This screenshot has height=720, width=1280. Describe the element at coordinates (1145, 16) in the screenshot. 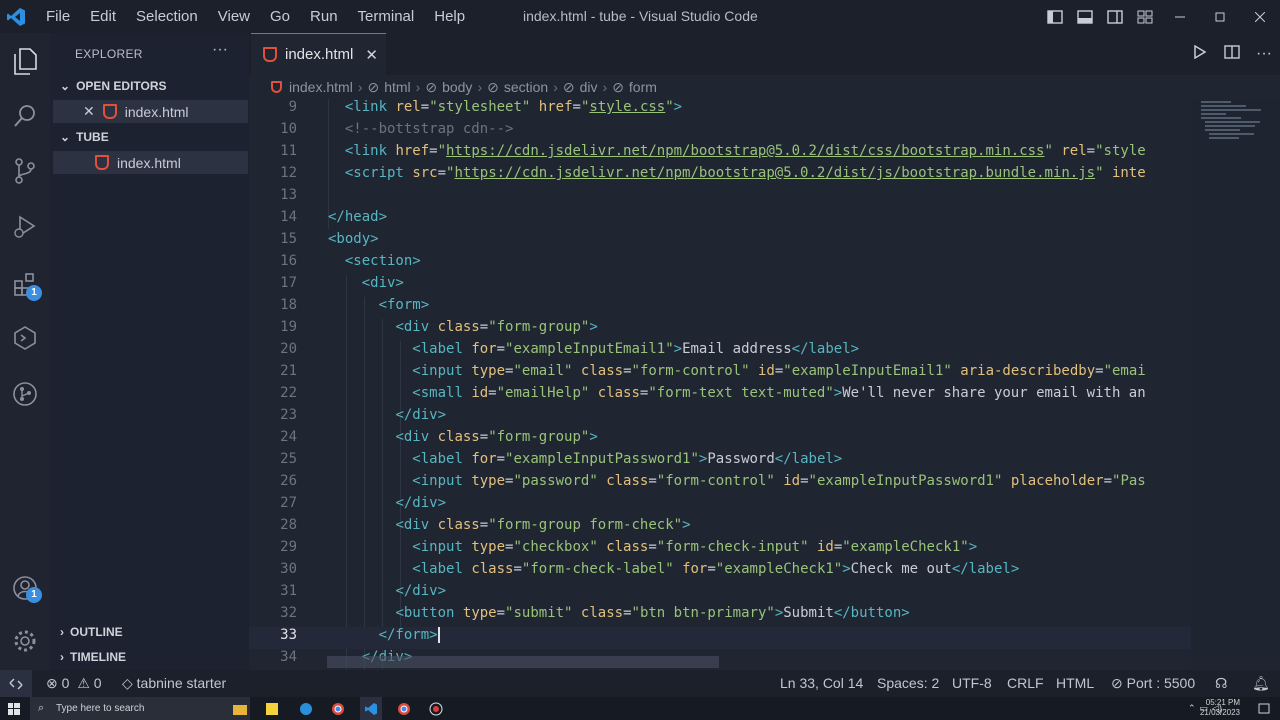

I see `customize-layout-icon` at that location.